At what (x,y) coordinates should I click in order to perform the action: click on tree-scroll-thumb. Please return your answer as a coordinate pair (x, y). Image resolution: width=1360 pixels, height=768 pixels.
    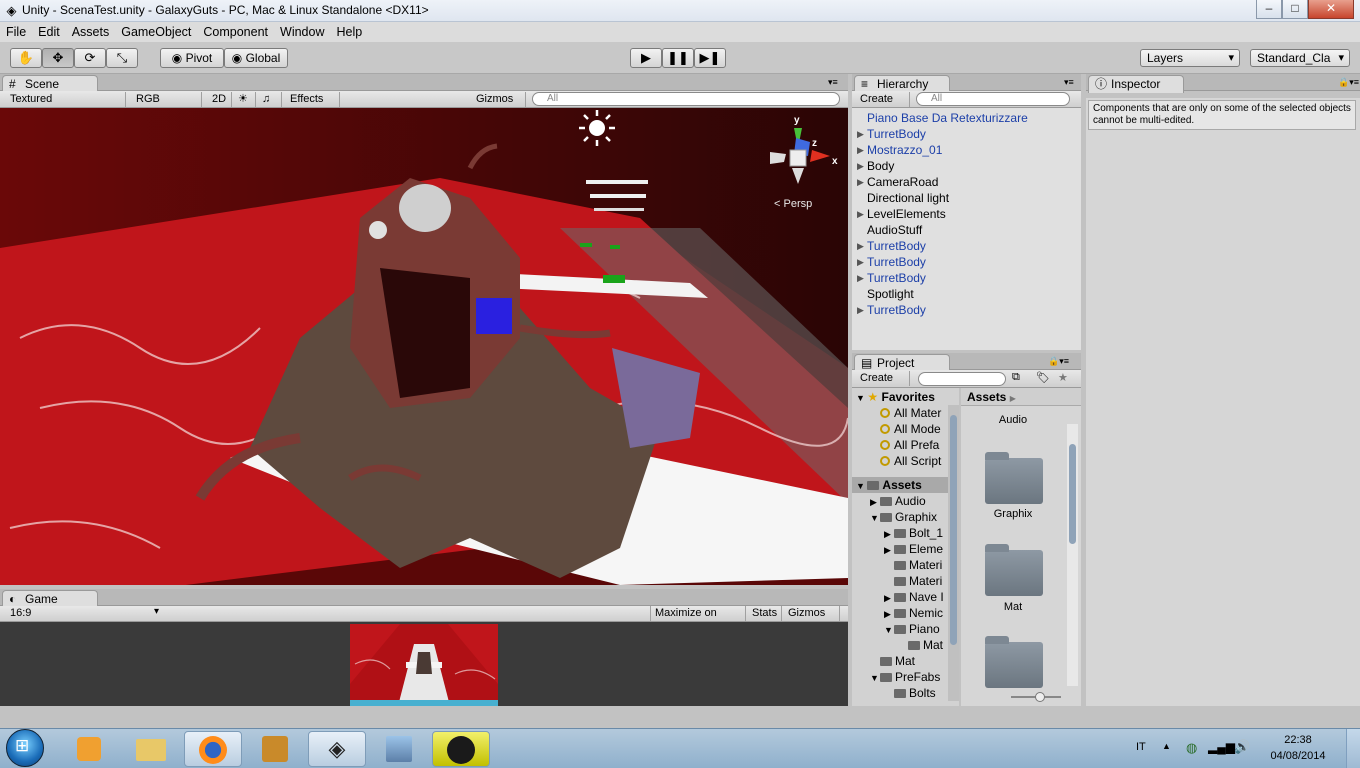
    Looking at the image, I should click on (953, 530).